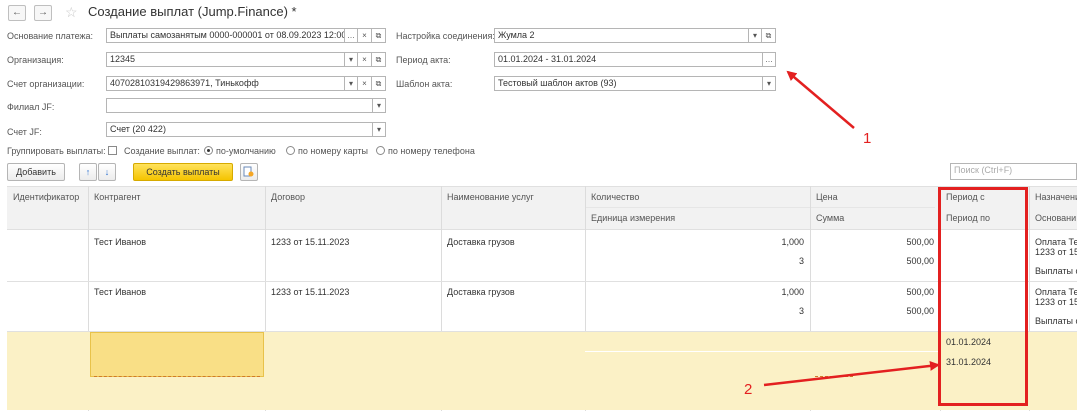 The image size is (1077, 411). Describe the element at coordinates (748, 389) in the screenshot. I see `annotation-label-2: 2` at that location.